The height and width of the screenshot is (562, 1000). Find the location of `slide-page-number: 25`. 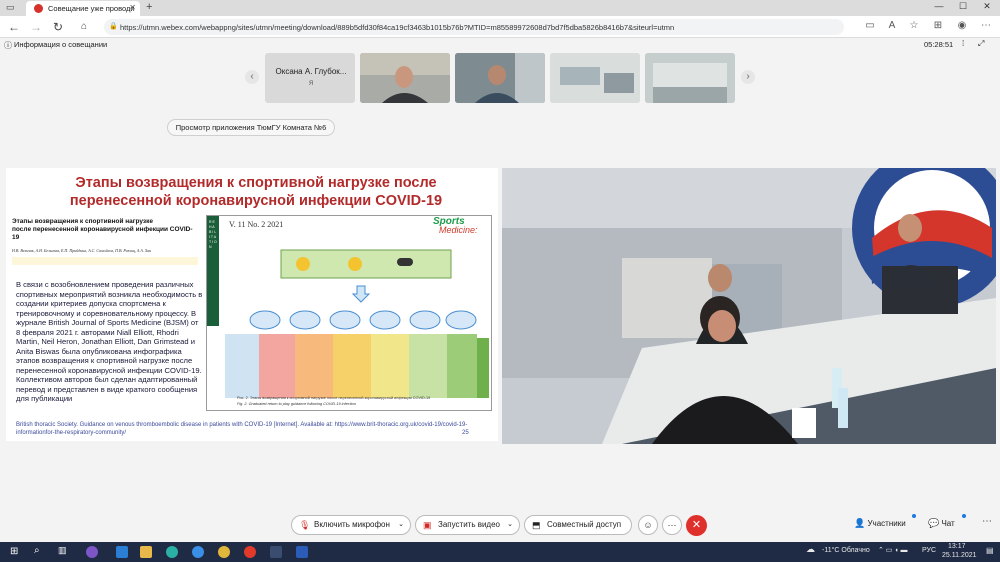

slide-page-number: 25 is located at coordinates (465, 433).